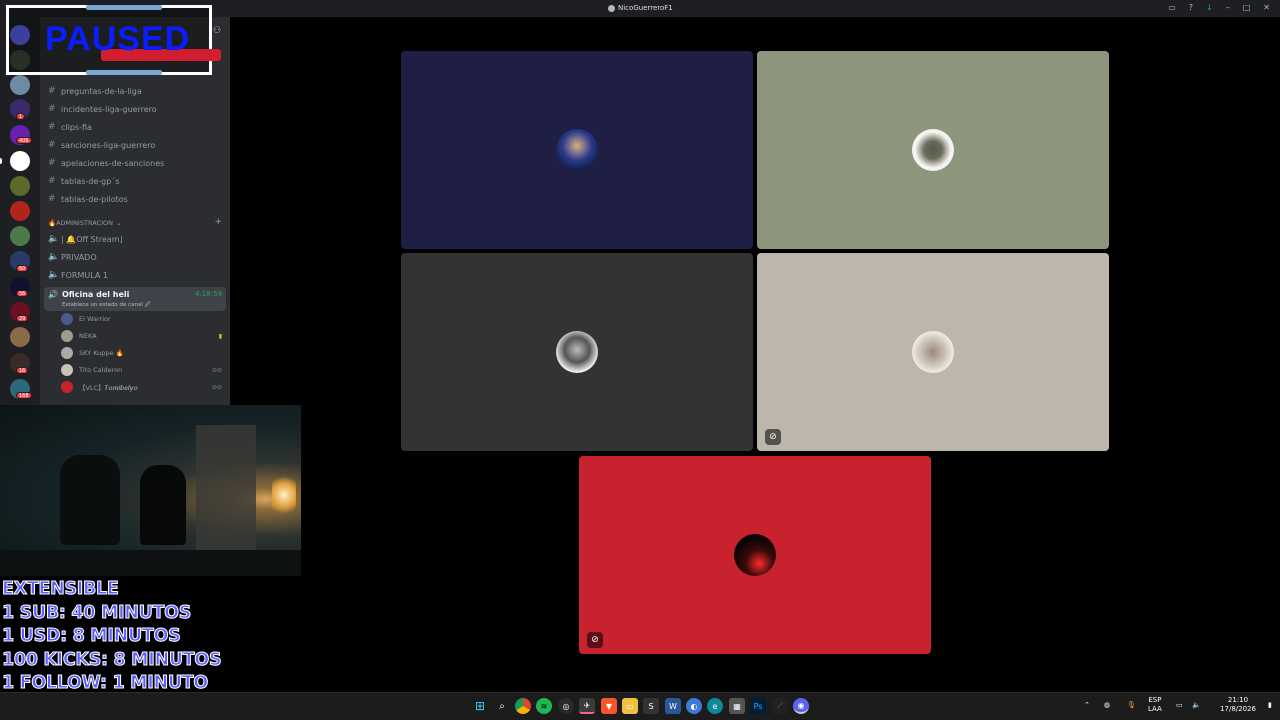 The height and width of the screenshot is (720, 1280). I want to click on help-icon: ?, so click(1191, 7).